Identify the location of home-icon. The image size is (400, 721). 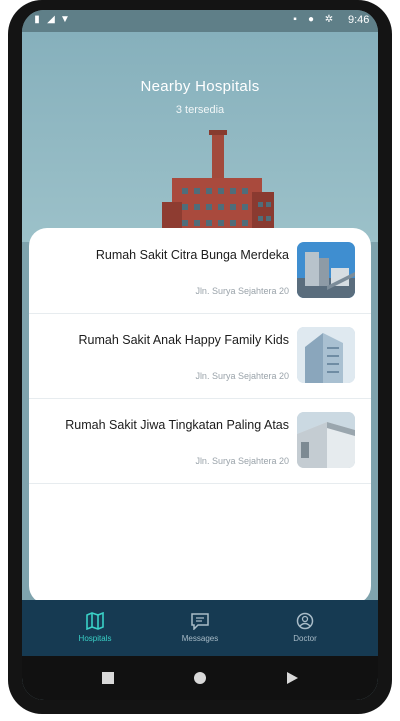
(200, 678).